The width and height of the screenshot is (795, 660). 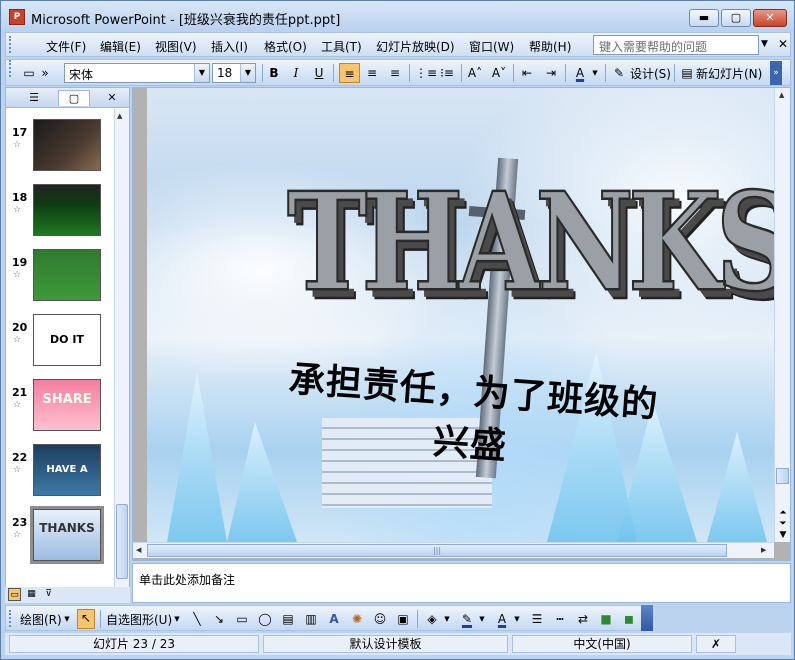 What do you see at coordinates (86, 619) in the screenshot?
I see `select-pointer-icon: ↖` at bounding box center [86, 619].